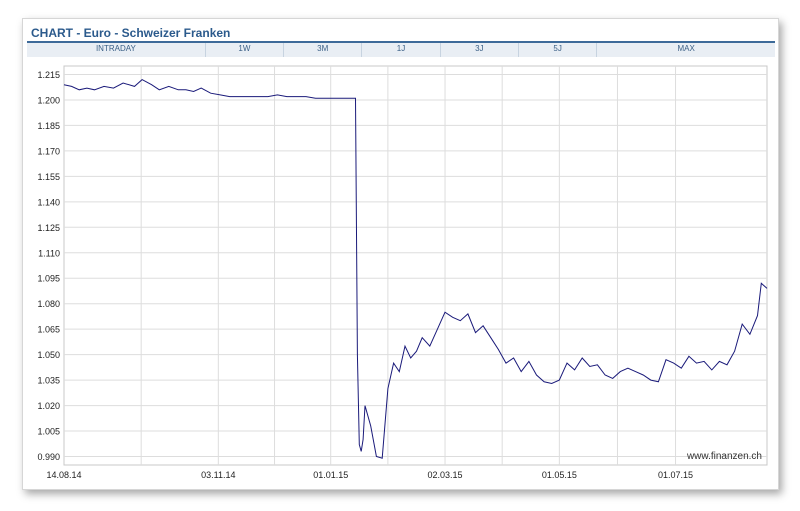 Image resolution: width=800 pixels, height=511 pixels. What do you see at coordinates (48, 151) in the screenshot?
I see `y-tick-label: 1.170` at bounding box center [48, 151].